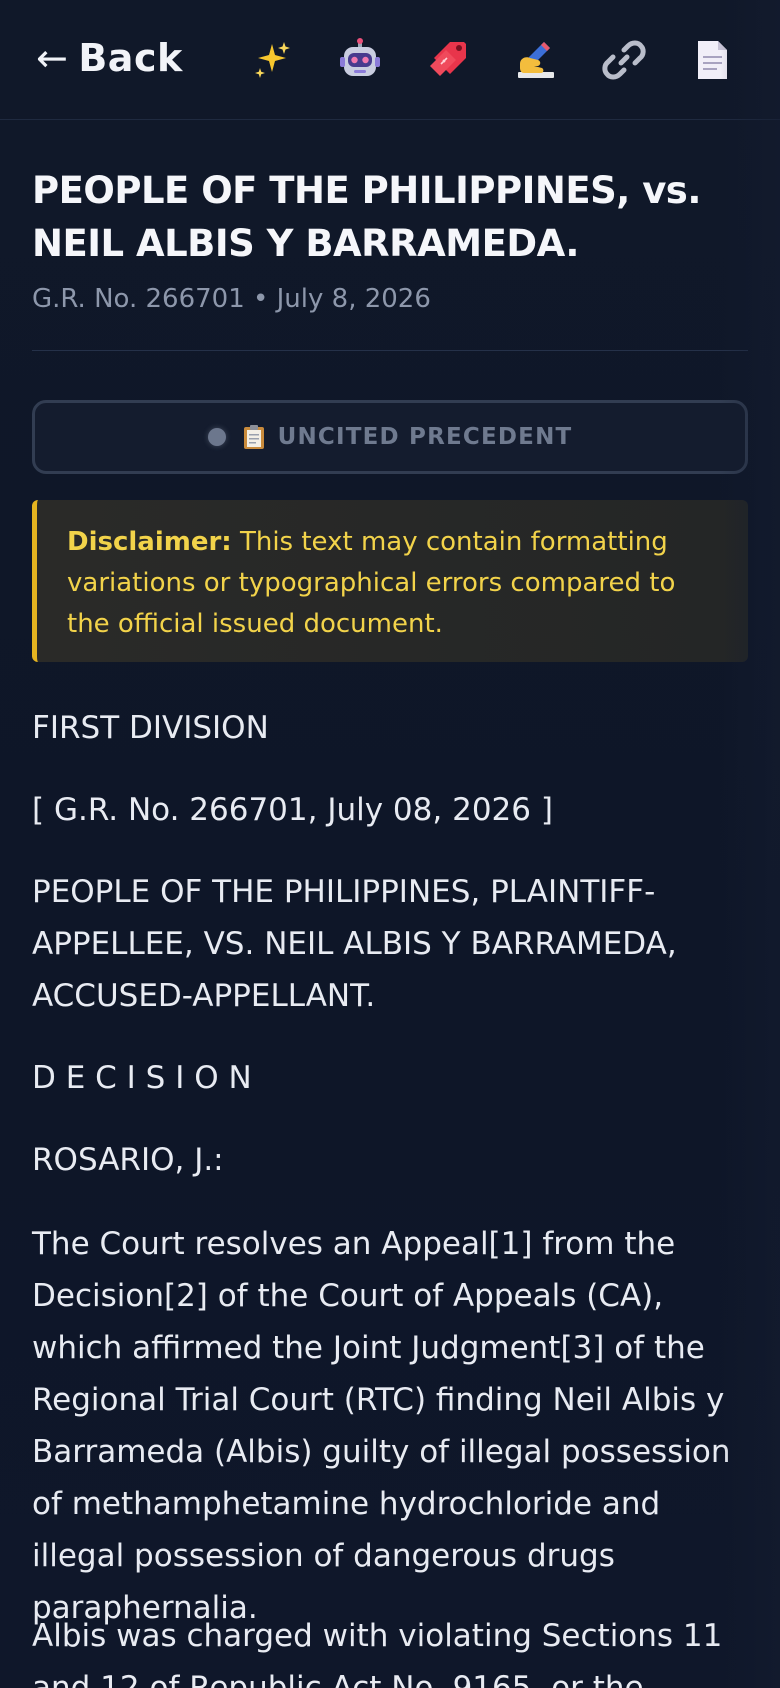  What do you see at coordinates (425, 437) in the screenshot?
I see `precedent-status-label: UNCITED PRECEDENT` at bounding box center [425, 437].